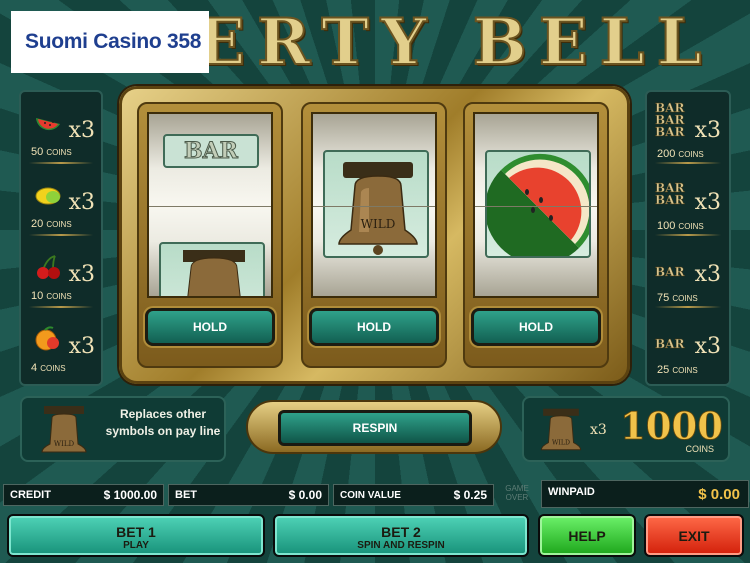  I want to click on bet-1-label: BET 1, so click(136, 532).